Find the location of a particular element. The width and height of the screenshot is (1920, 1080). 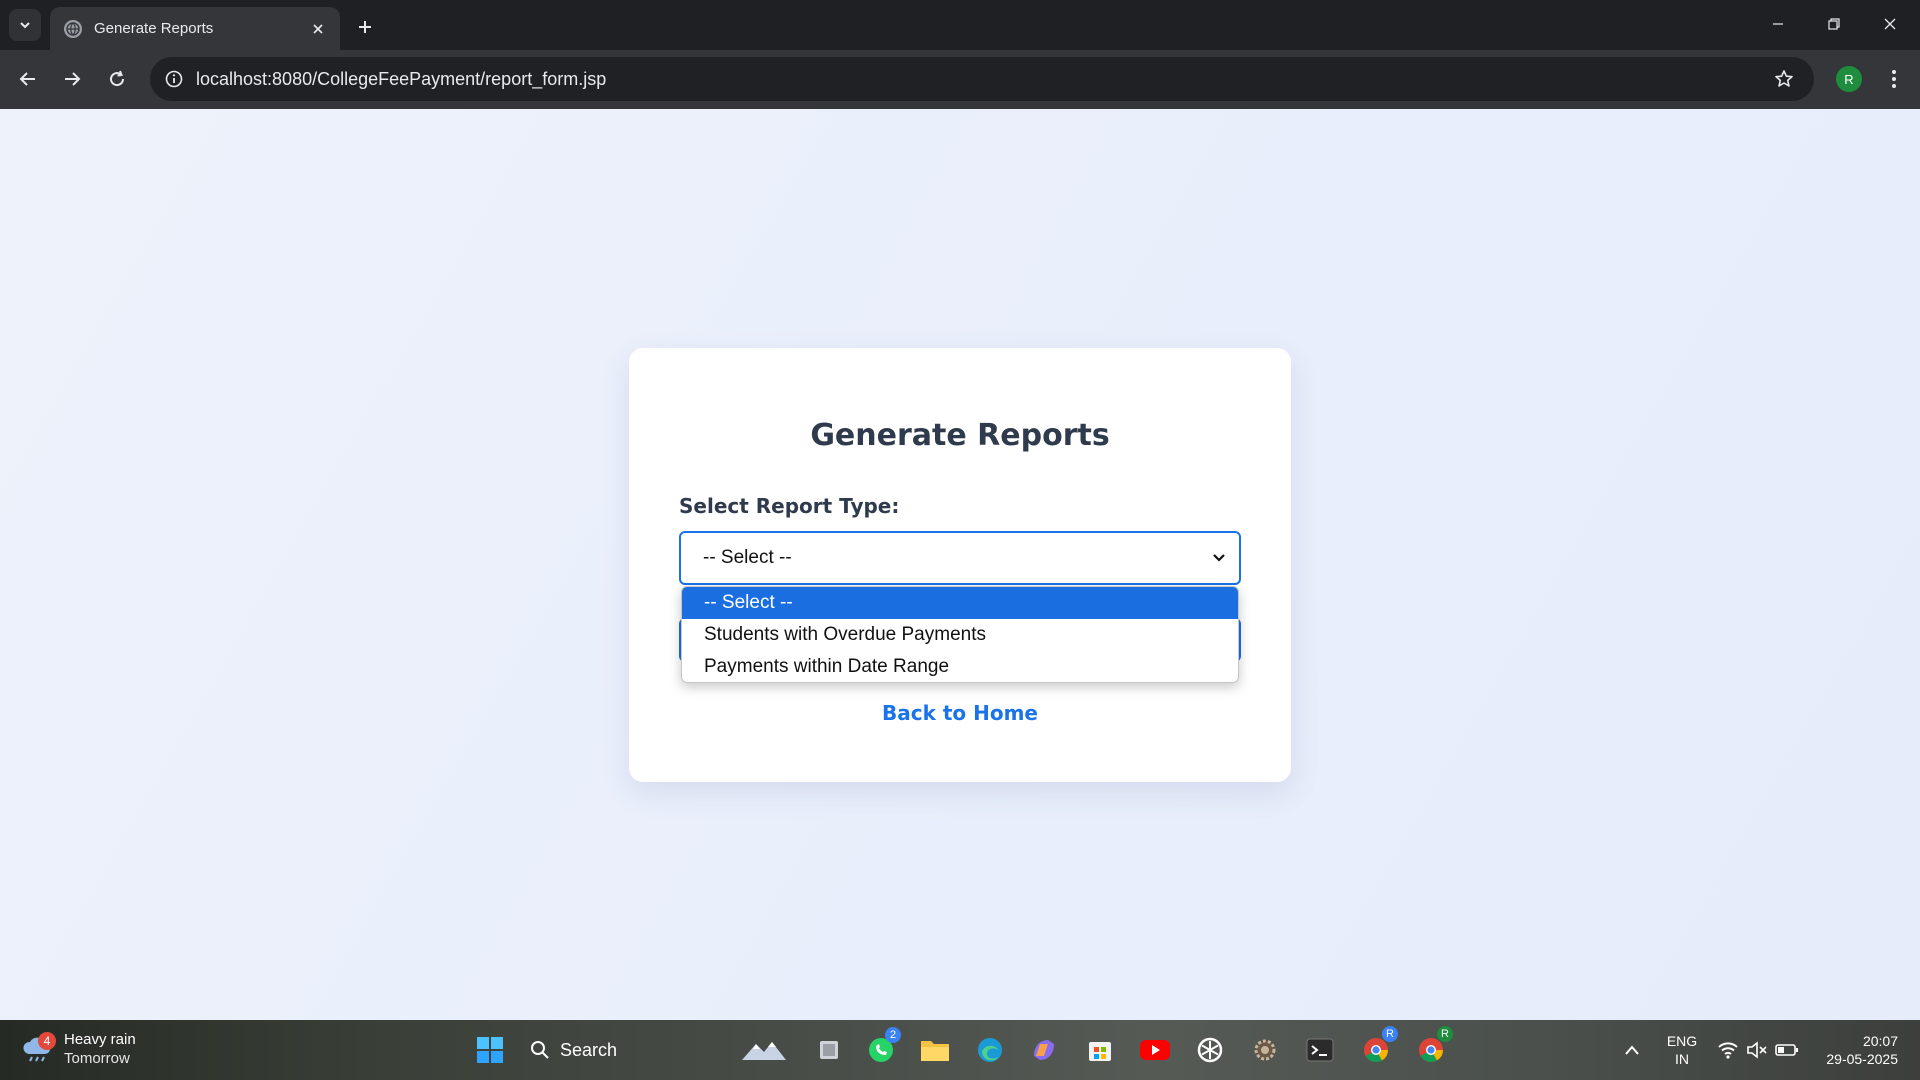

profile-avatar: R is located at coordinates (1849, 79).